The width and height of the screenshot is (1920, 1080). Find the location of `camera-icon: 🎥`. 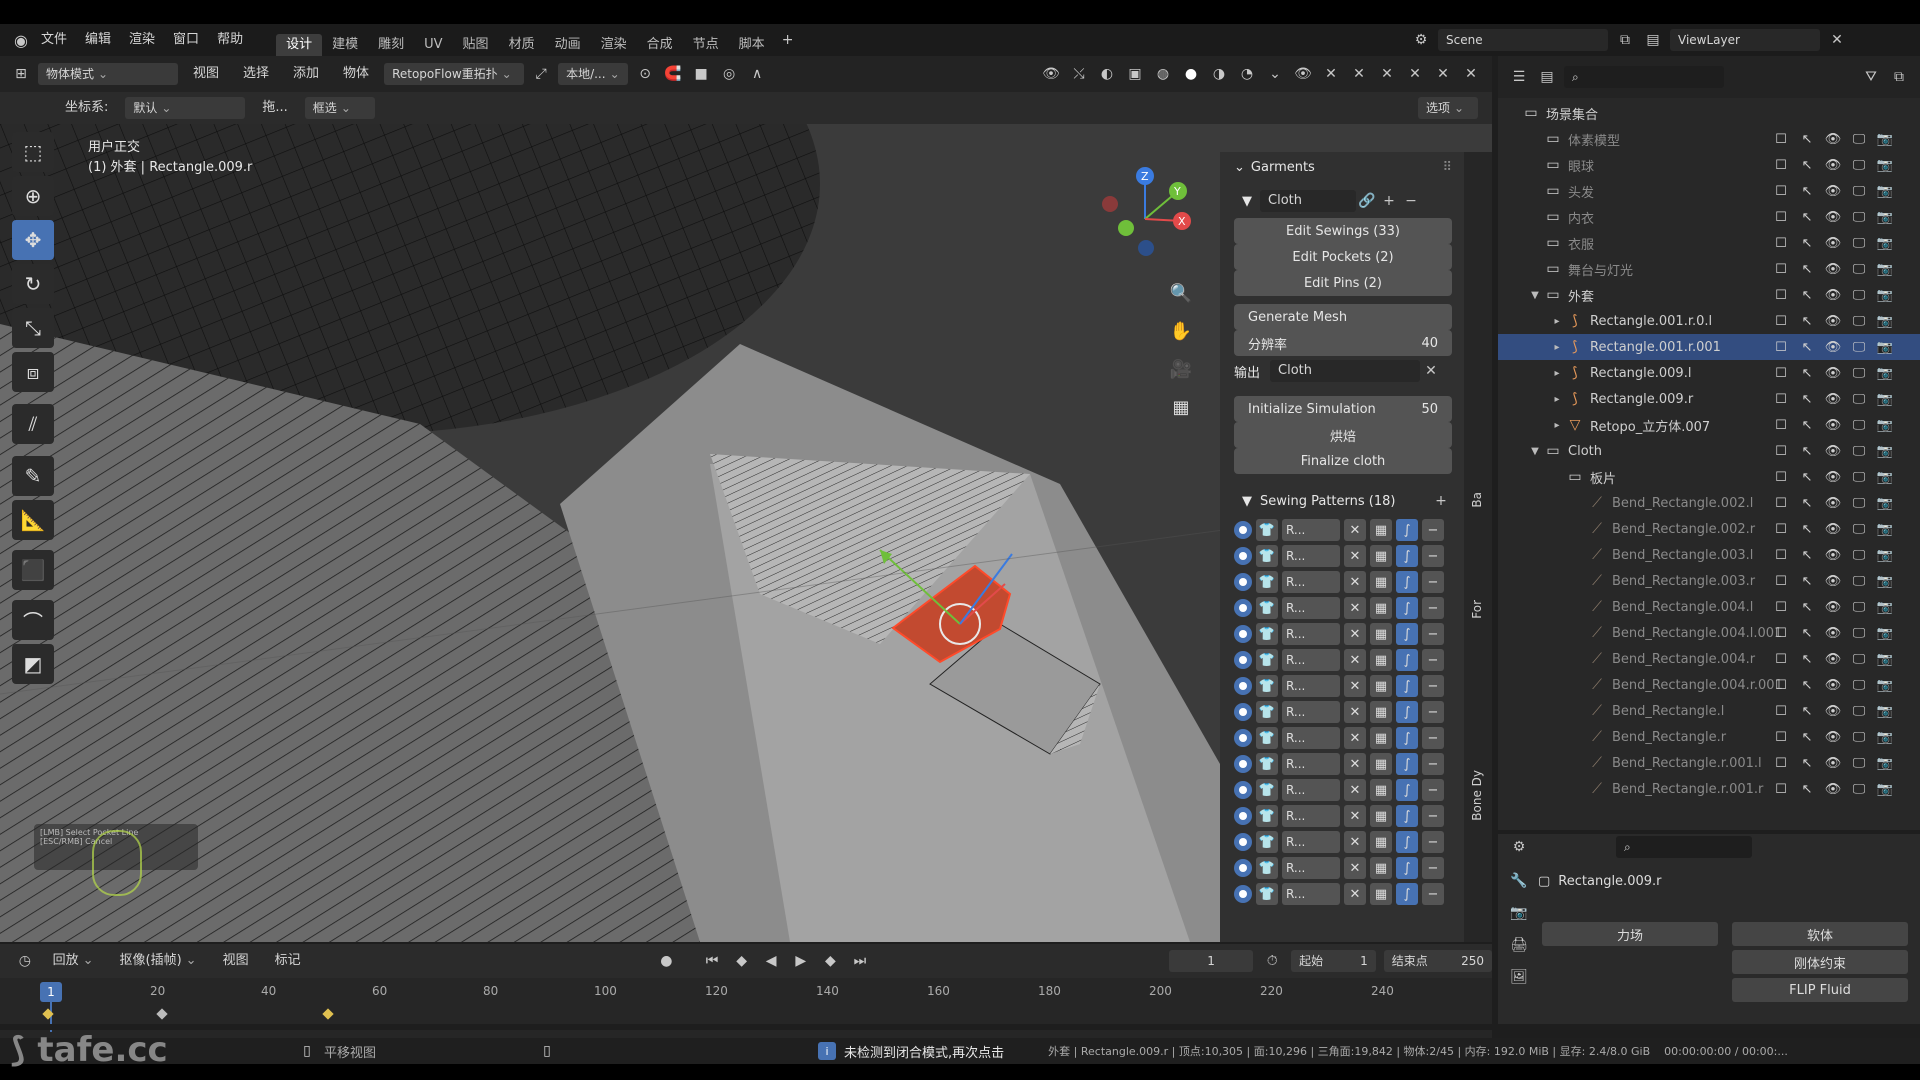

camera-icon: 🎥 is located at coordinates (1181, 369).